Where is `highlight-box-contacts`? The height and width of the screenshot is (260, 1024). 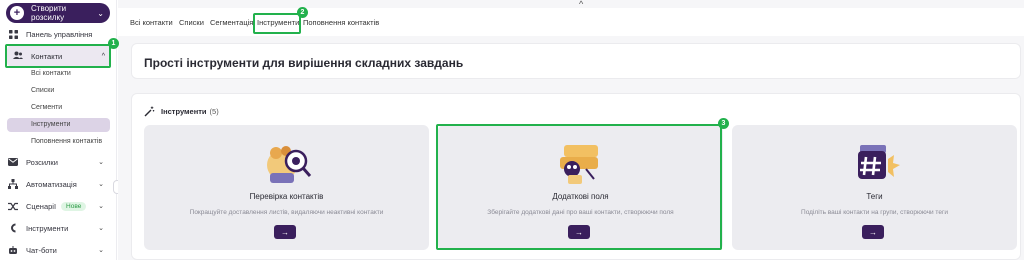
highlight-box-contacts is located at coordinates (58, 56).